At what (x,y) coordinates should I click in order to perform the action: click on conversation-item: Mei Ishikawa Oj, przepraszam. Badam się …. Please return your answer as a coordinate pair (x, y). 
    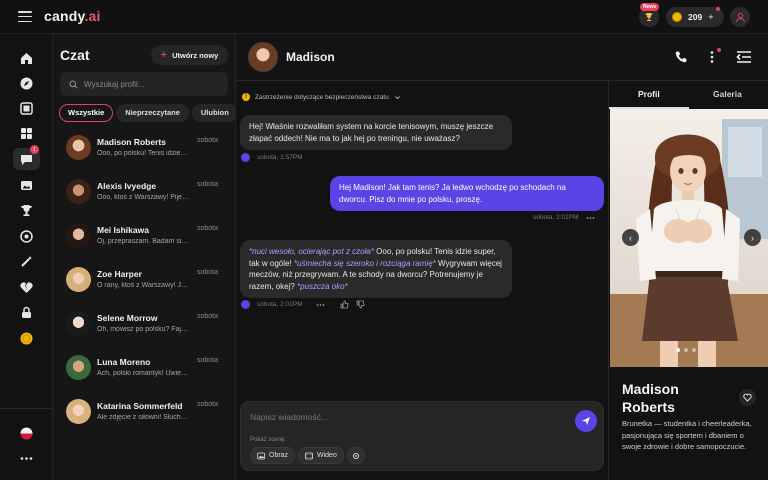
    Looking at the image, I should click on (144, 241).